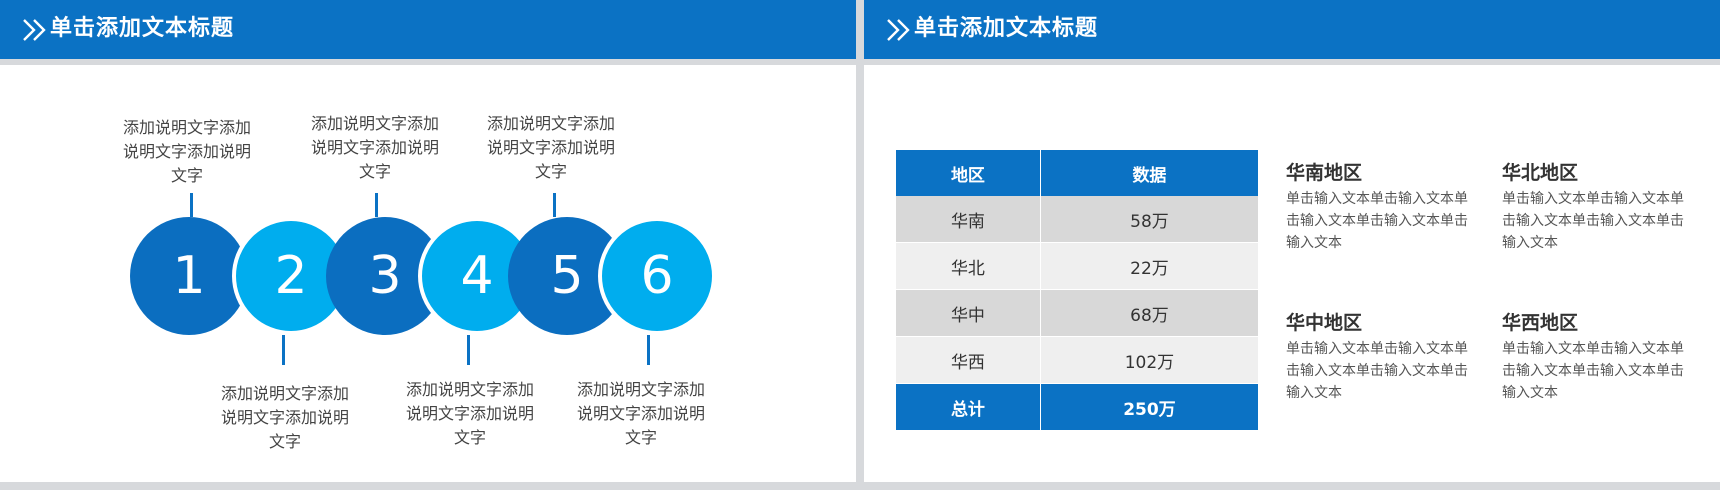  Describe the element at coordinates (1292, 62) in the screenshot. I see `right-title-strip` at that location.